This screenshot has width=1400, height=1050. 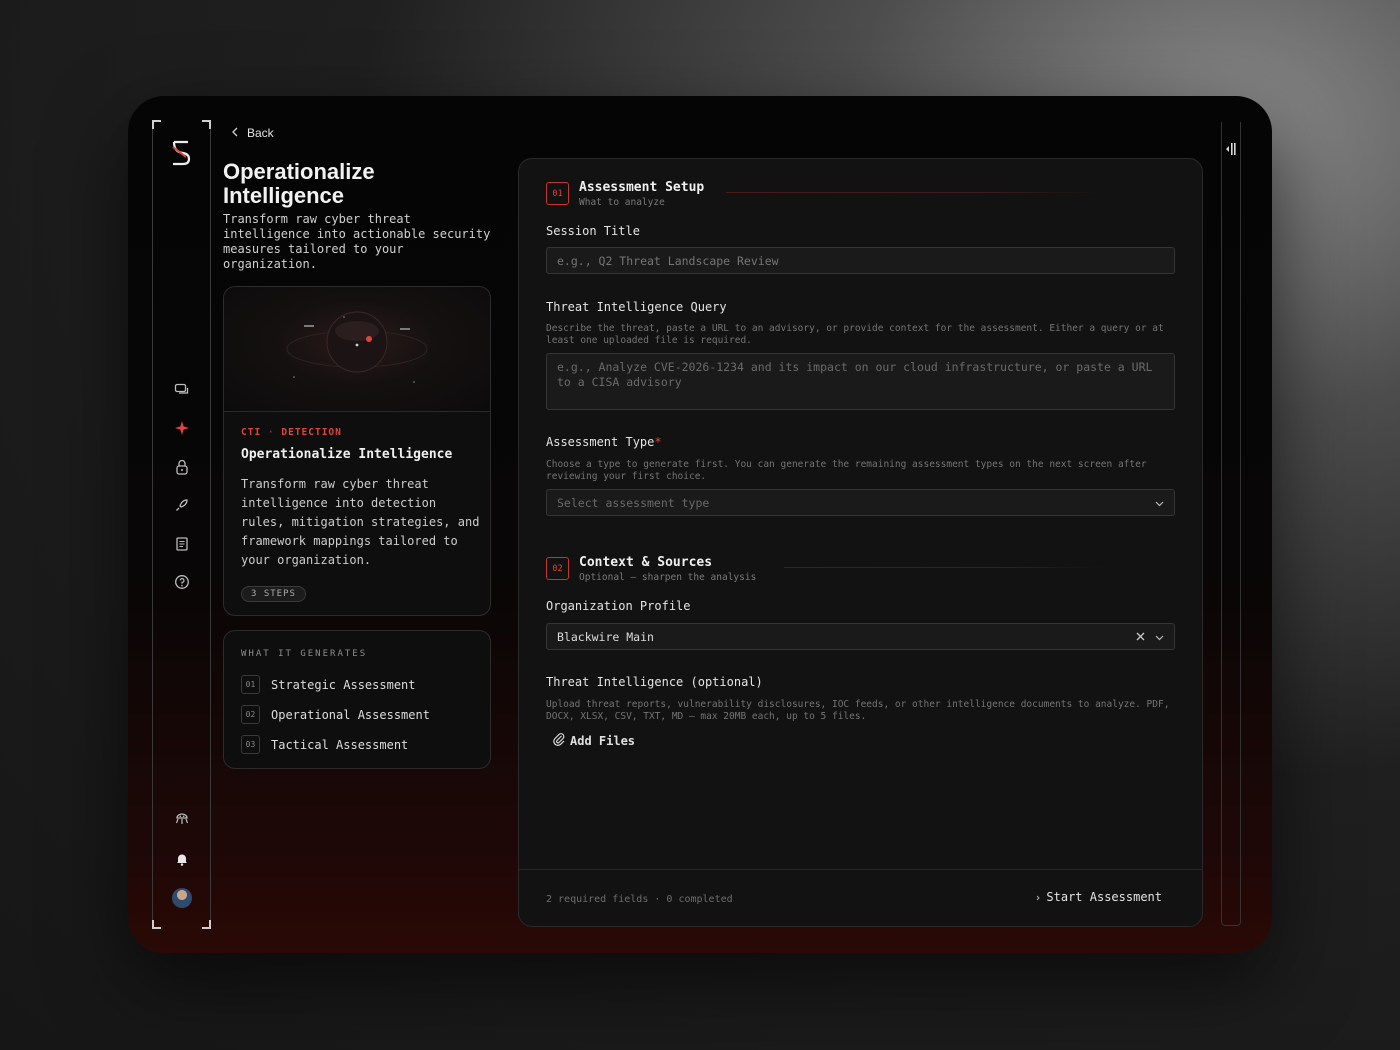 I want to click on module-title: Operationalize Intelligence, so click(x=347, y=454).